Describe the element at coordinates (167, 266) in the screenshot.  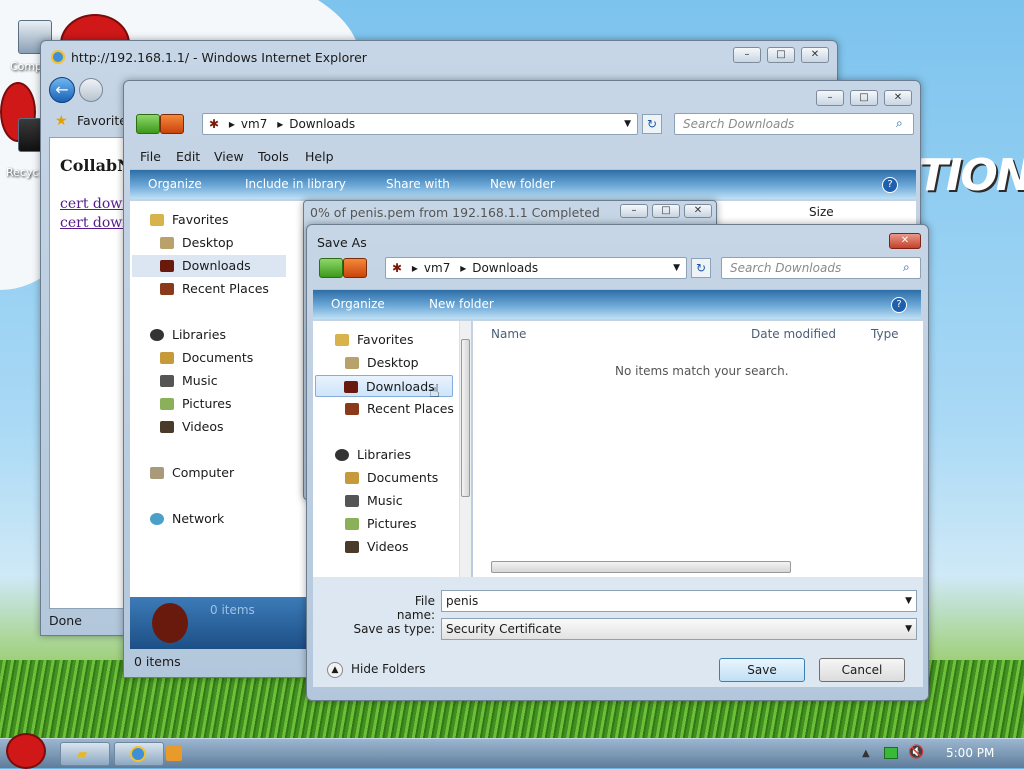
I see `downloads-icon` at that location.